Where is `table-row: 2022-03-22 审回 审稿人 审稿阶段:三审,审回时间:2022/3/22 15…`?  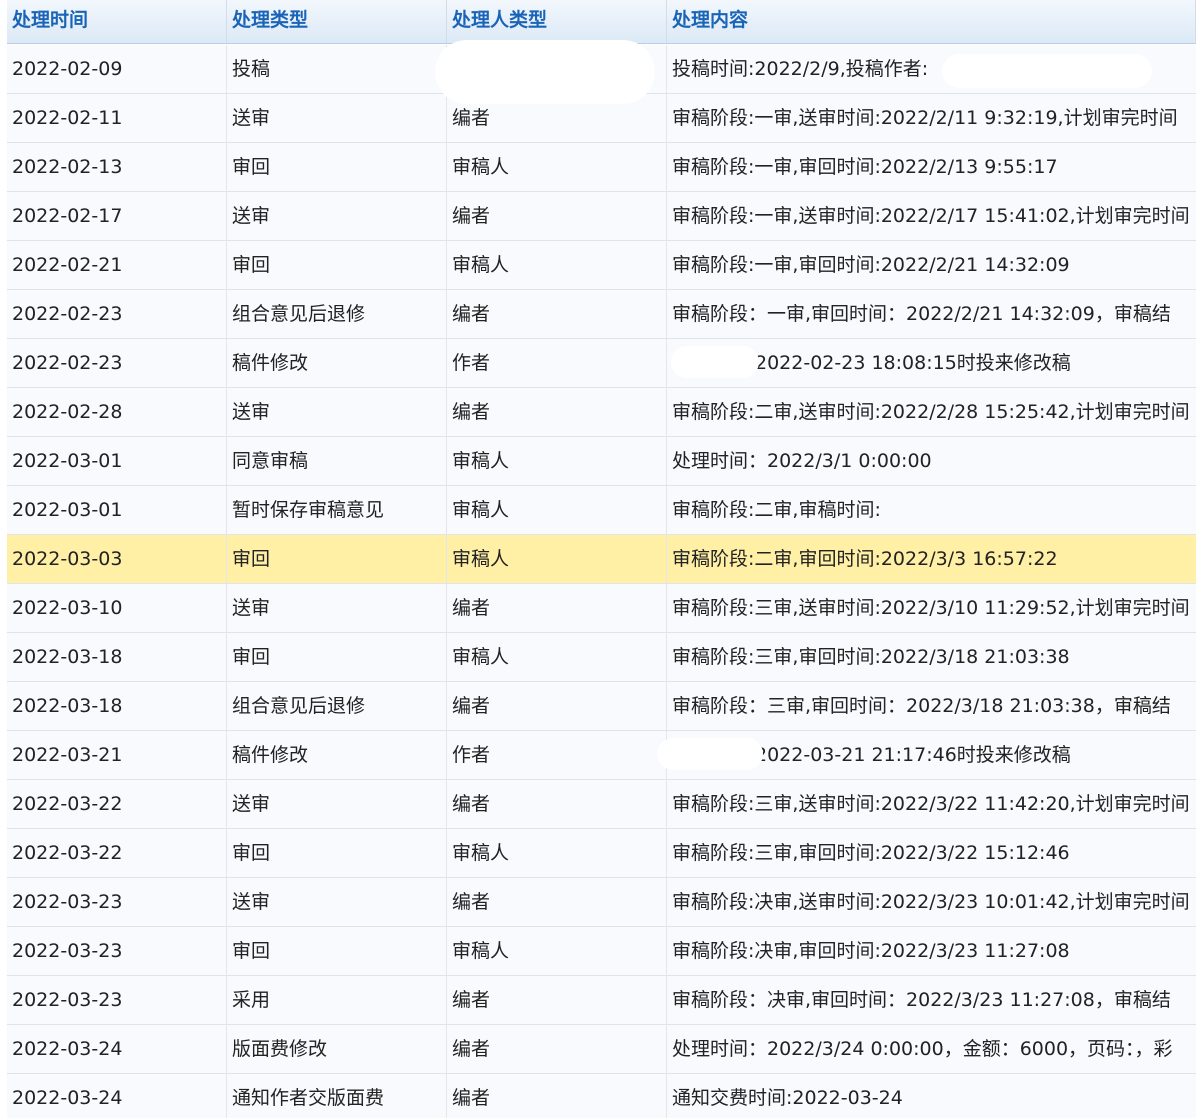 table-row: 2022-03-22 审回 审稿人 审稿阶段:三审,审回时间:2022/3/22 15… is located at coordinates (601, 853).